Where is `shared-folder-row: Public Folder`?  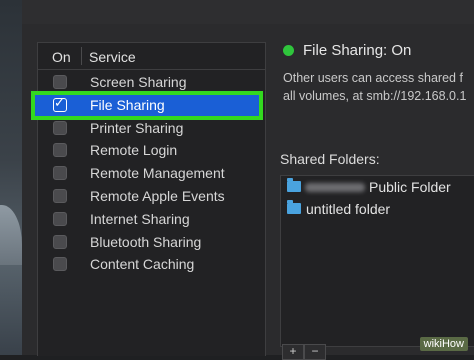 shared-folder-row: Public Folder is located at coordinates (377, 187).